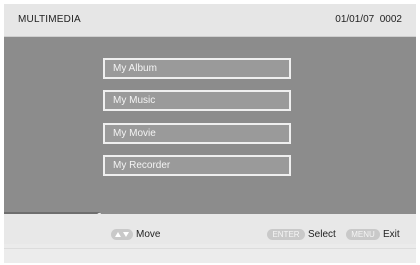 This screenshot has width=420, height=265. What do you see at coordinates (210, 255) in the screenshot?
I see `bottom-strip` at bounding box center [210, 255].